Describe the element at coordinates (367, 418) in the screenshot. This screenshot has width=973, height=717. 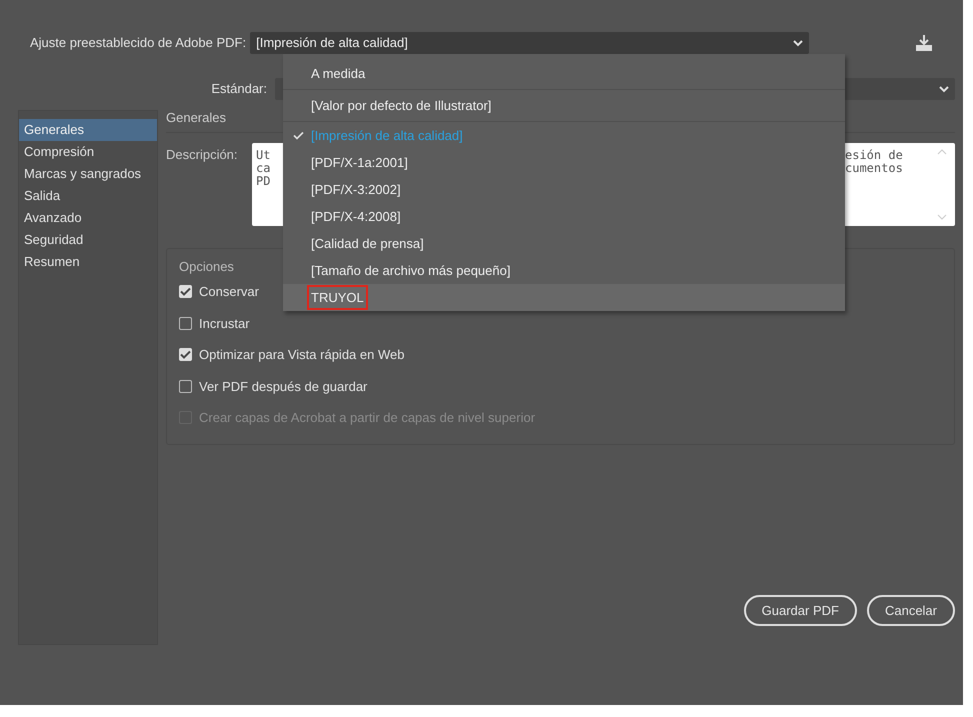
I see `checkbox-label: Crear capas de Acrobat a partir de capas de nivel superior` at that location.